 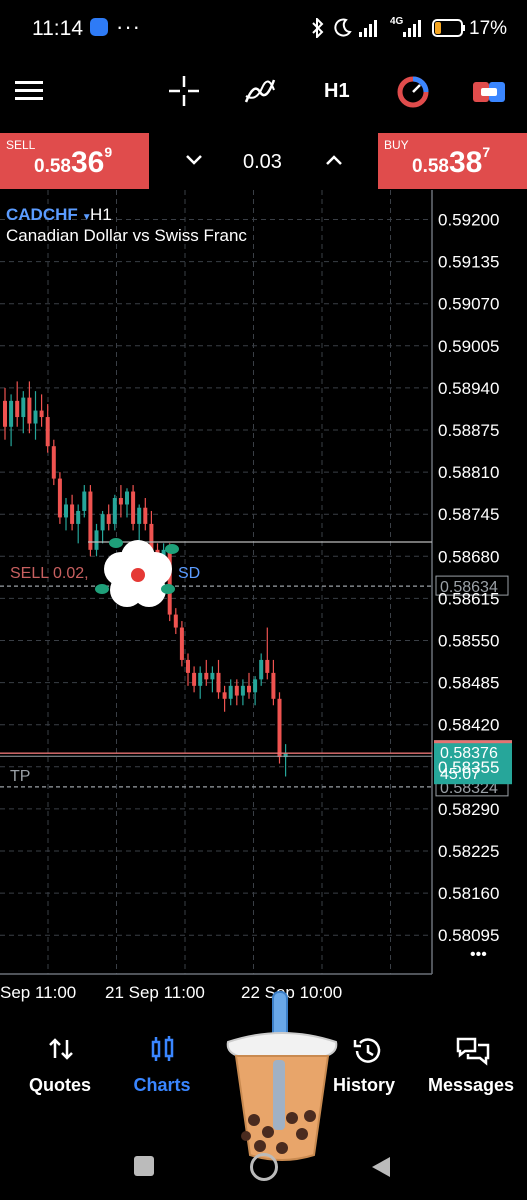 I want to click on price-tick-label: 0.59070, so click(x=468, y=304).